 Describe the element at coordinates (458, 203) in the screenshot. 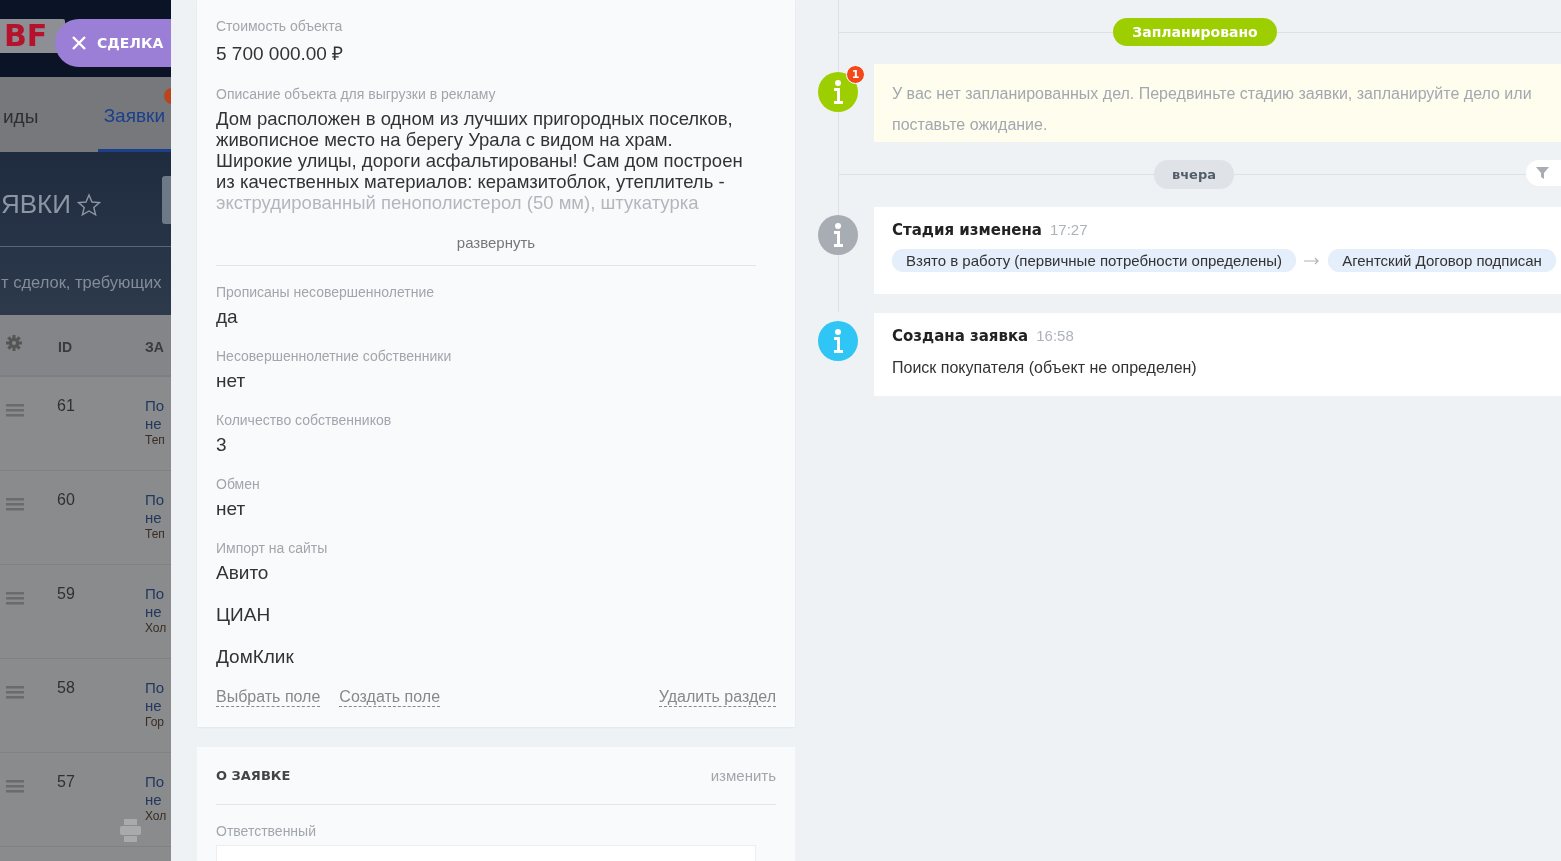

I see `faded-text: экструдированный пенополистерол (50 мм), штукатурка` at that location.